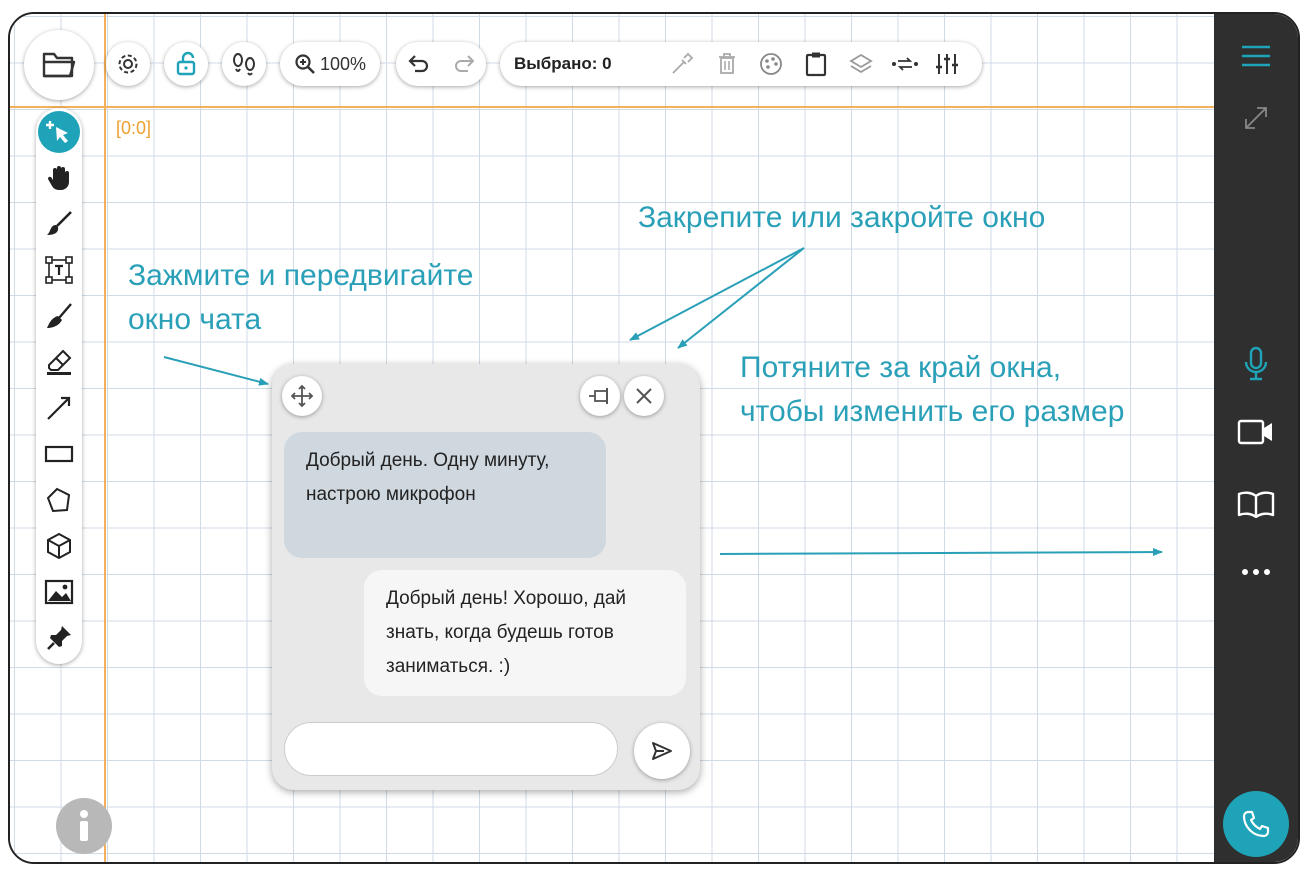 Image resolution: width=1314 pixels, height=874 pixels. Describe the element at coordinates (842, 217) in the screenshot. I see `hint-pin-close: Закрепите или закройте окно` at that location.